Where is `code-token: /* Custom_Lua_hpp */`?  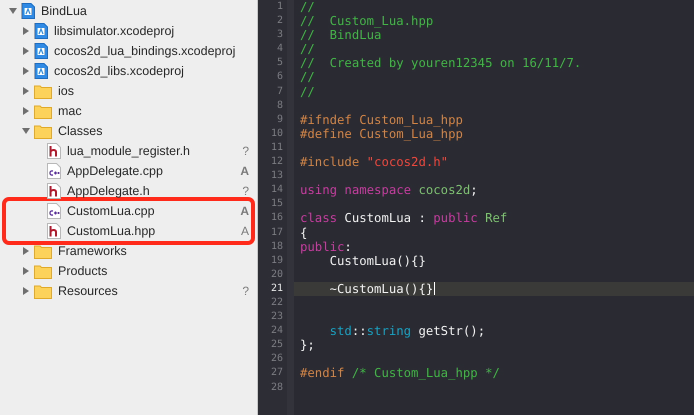 code-token: /* Custom_Lua_hpp */ is located at coordinates (426, 373).